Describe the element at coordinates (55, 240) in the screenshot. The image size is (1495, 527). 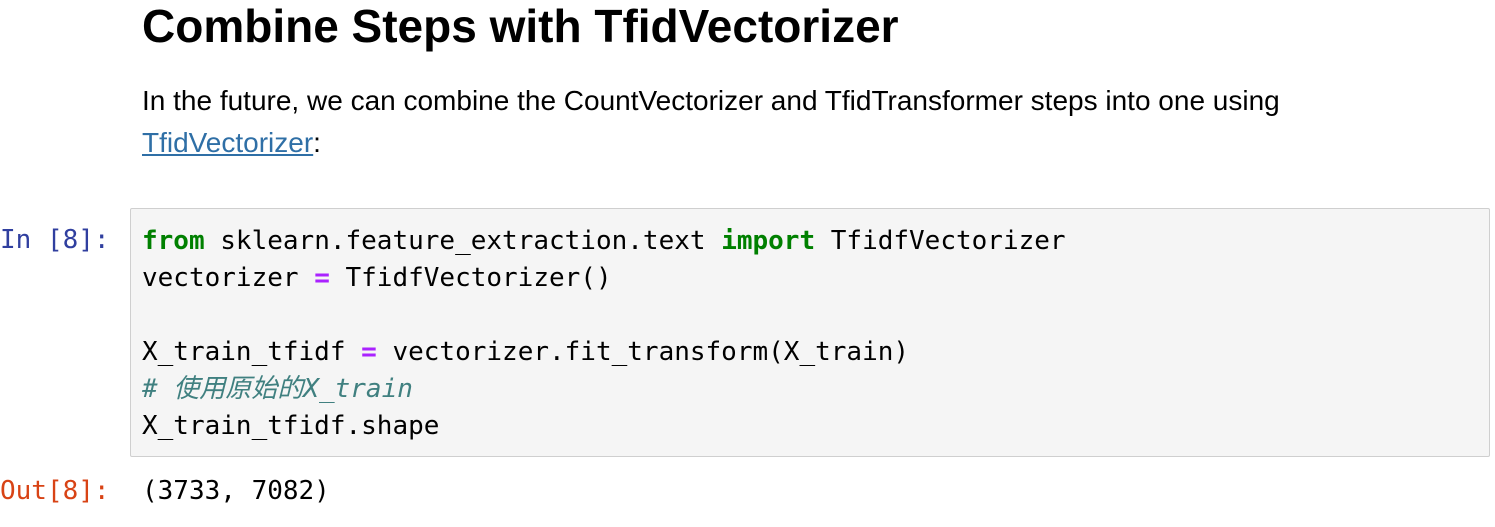
I see `input-prompt: In [8]:` at that location.